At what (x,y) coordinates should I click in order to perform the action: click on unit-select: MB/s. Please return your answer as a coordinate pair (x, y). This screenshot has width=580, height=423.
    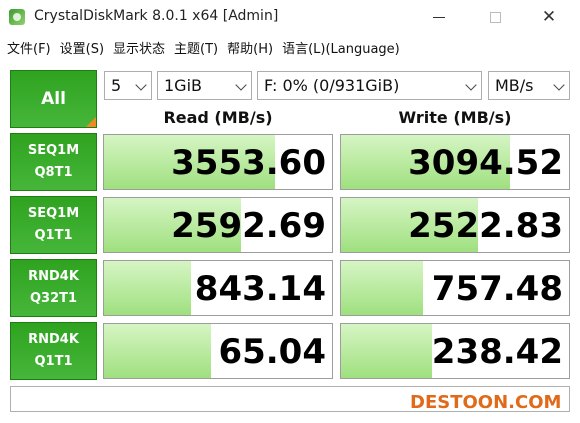
    Looking at the image, I should click on (529, 85).